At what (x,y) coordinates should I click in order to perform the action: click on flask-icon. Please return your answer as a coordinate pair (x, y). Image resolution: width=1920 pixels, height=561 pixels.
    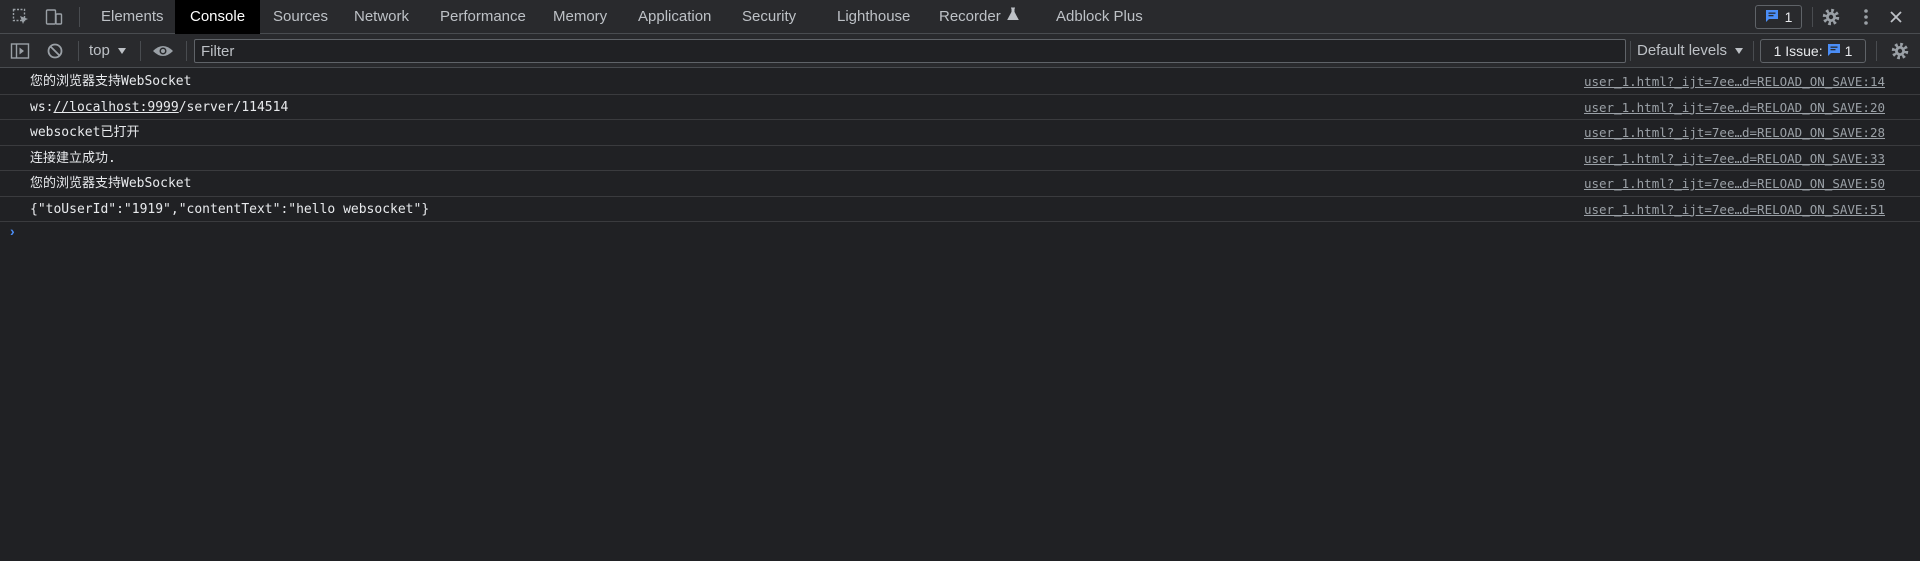
    Looking at the image, I should click on (1012, 17).